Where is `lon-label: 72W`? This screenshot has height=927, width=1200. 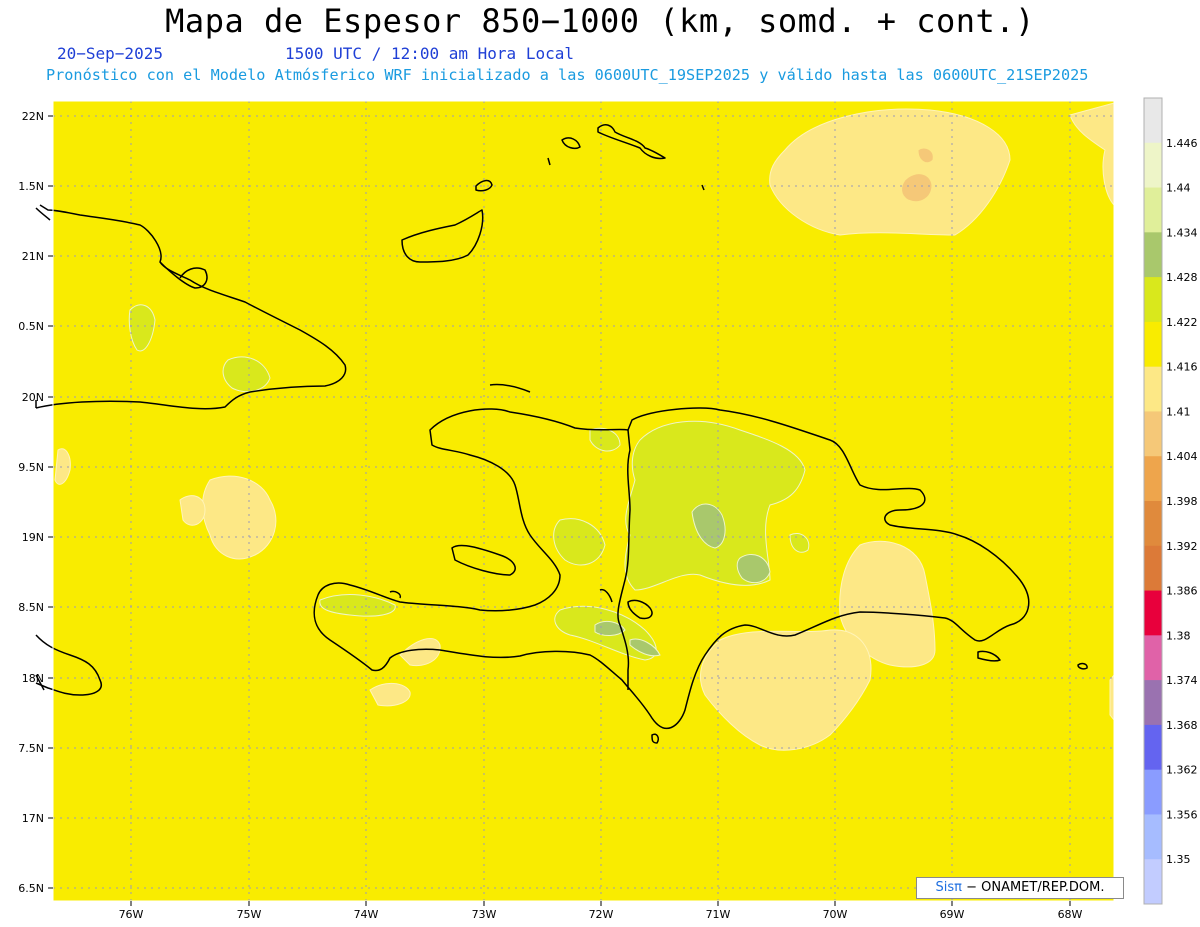 lon-label: 72W is located at coordinates (601, 914).